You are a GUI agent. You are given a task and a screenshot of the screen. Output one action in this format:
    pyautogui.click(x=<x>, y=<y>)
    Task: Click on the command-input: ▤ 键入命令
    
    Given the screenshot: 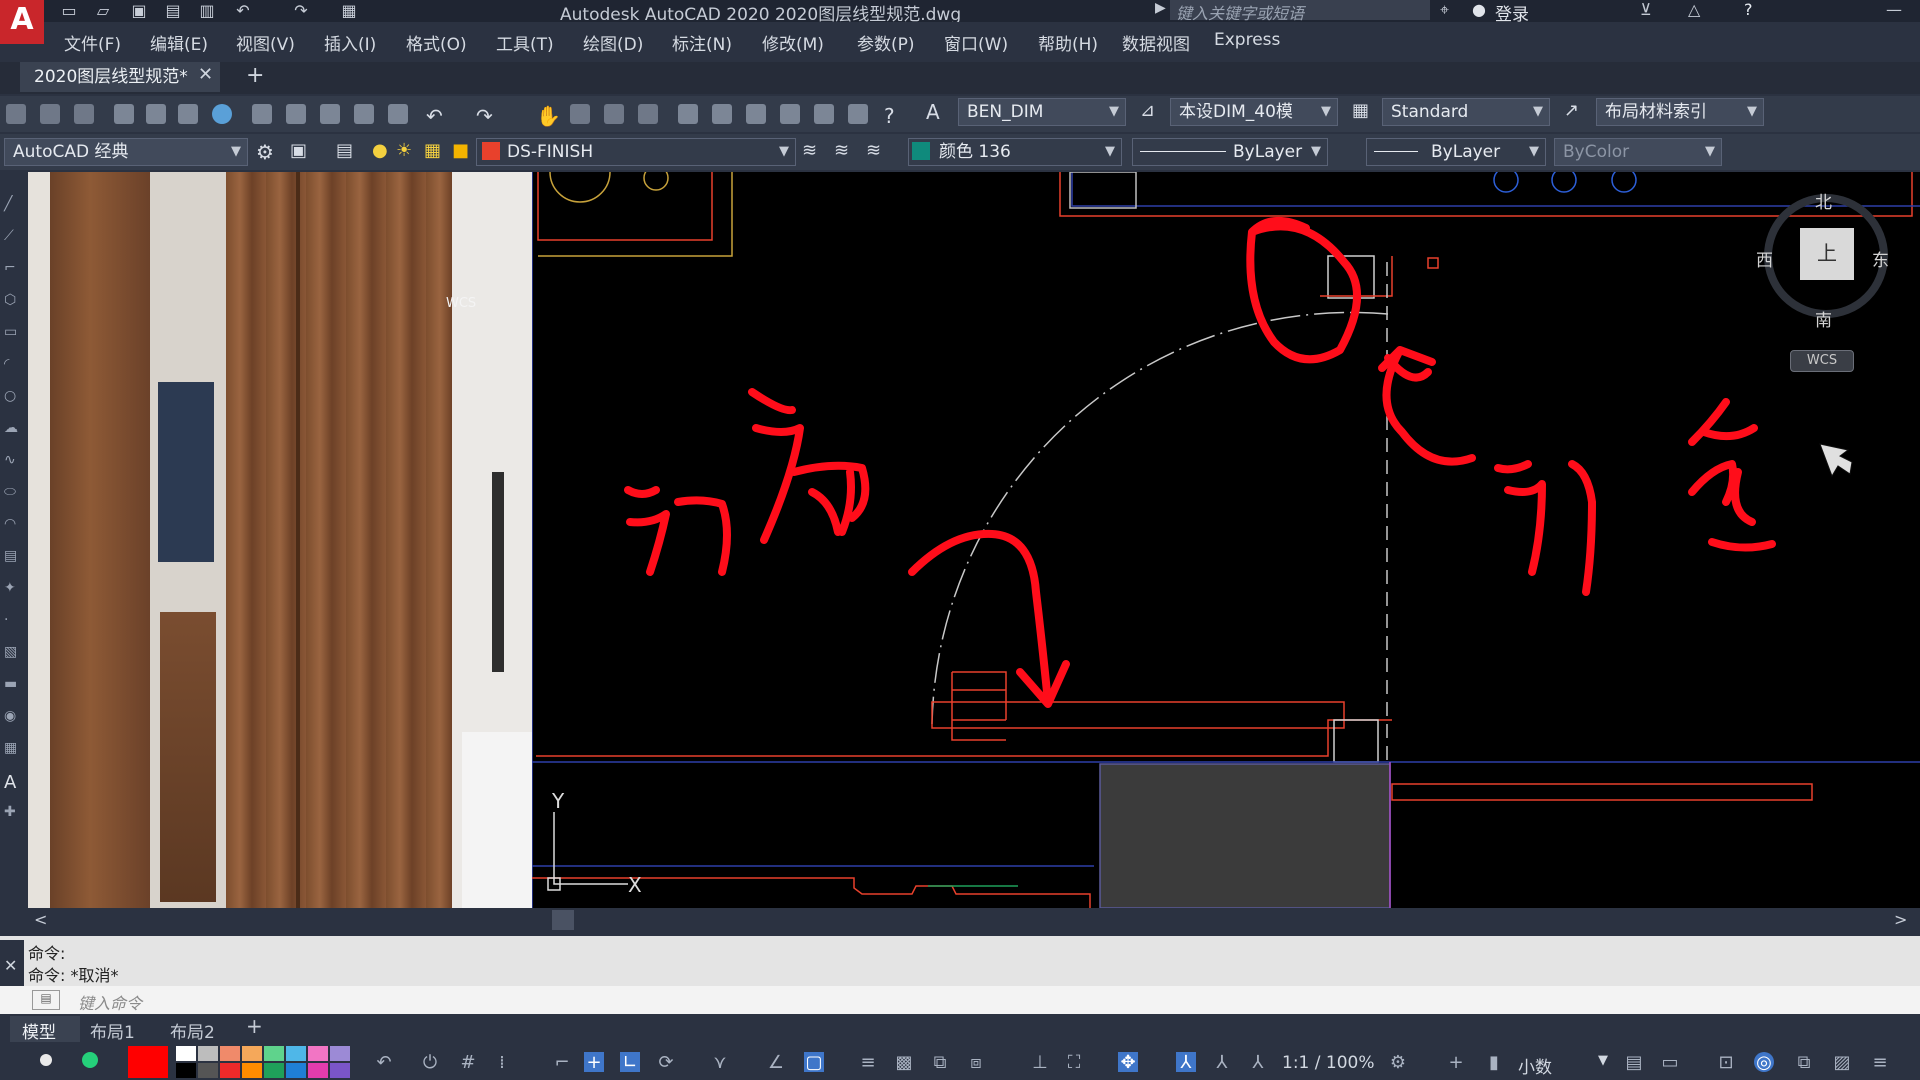 What is the action you would take?
    pyautogui.click(x=960, y=1000)
    